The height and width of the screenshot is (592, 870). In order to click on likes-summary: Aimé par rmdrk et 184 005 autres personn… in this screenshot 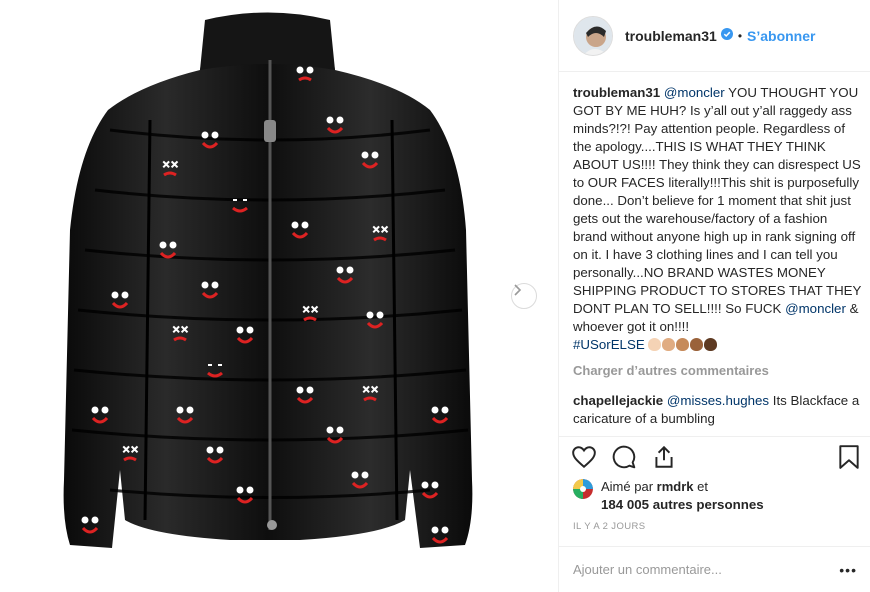, I will do `click(718, 496)`.